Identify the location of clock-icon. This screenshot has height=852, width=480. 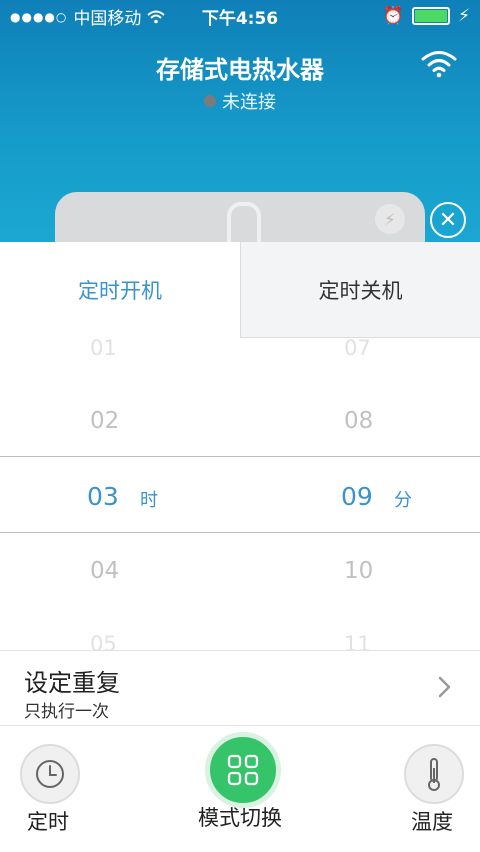
(50, 774).